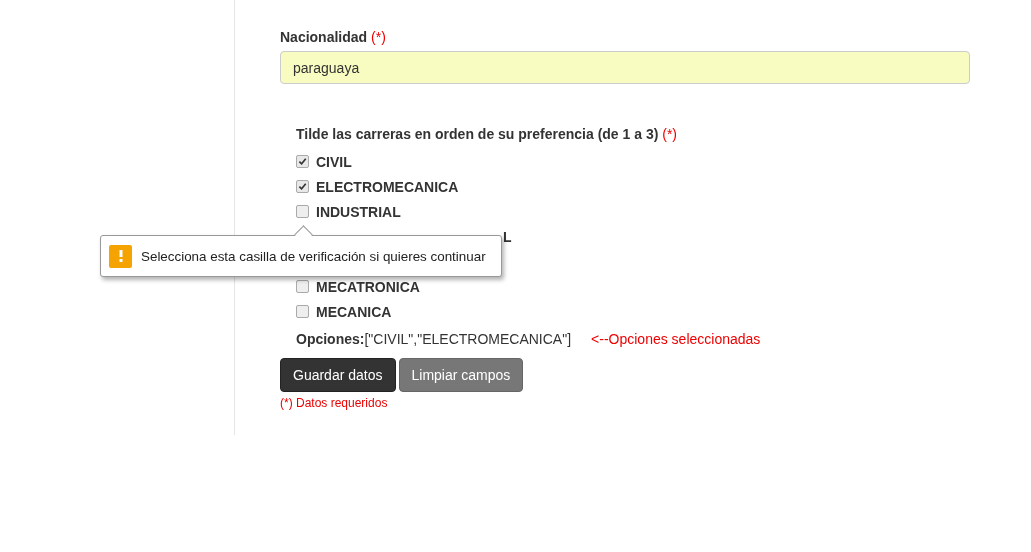  Describe the element at coordinates (468, 339) in the screenshot. I see `options-value: ["CIVIL","ELECTROMECANICA"]` at that location.